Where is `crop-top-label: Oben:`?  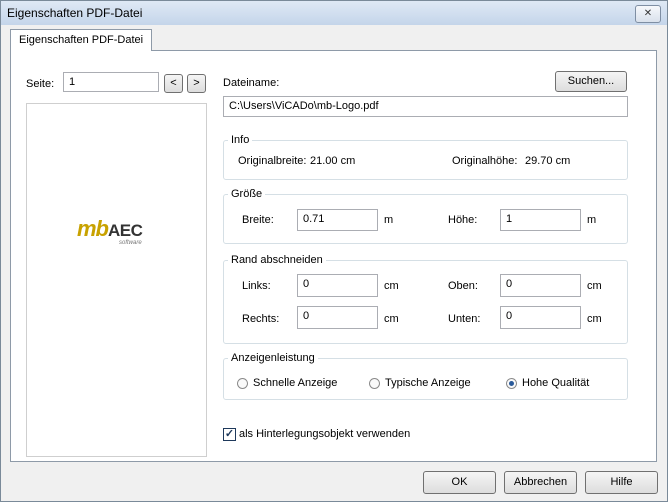 crop-top-label: Oben: is located at coordinates (463, 286).